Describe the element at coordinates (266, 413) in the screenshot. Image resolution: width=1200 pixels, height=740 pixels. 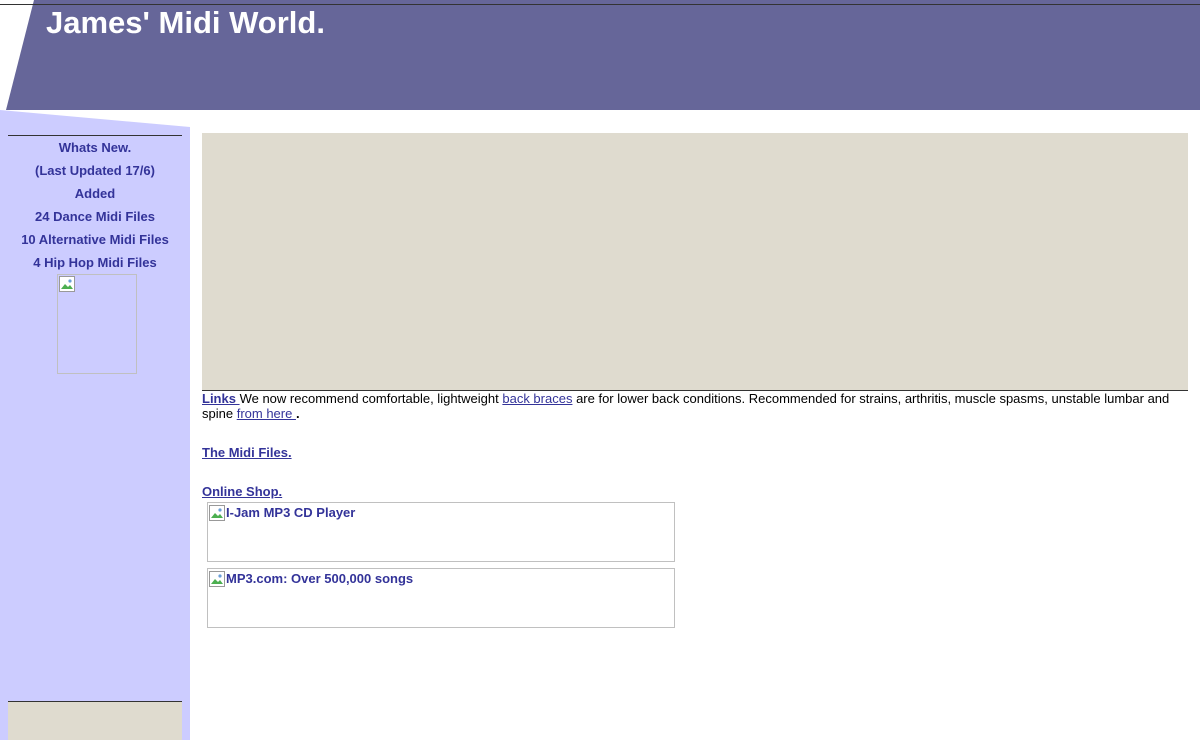
I see `from-here-link: from here` at that location.